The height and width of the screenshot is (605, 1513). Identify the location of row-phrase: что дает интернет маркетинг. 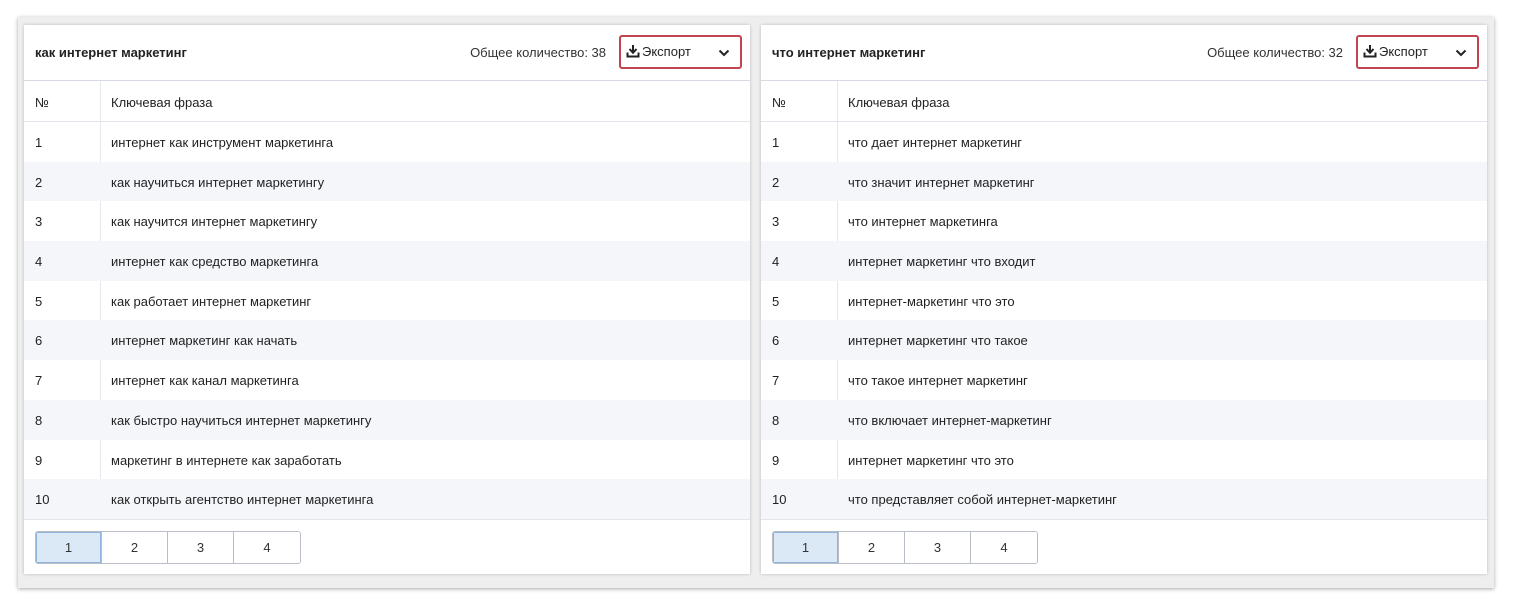
(935, 142).